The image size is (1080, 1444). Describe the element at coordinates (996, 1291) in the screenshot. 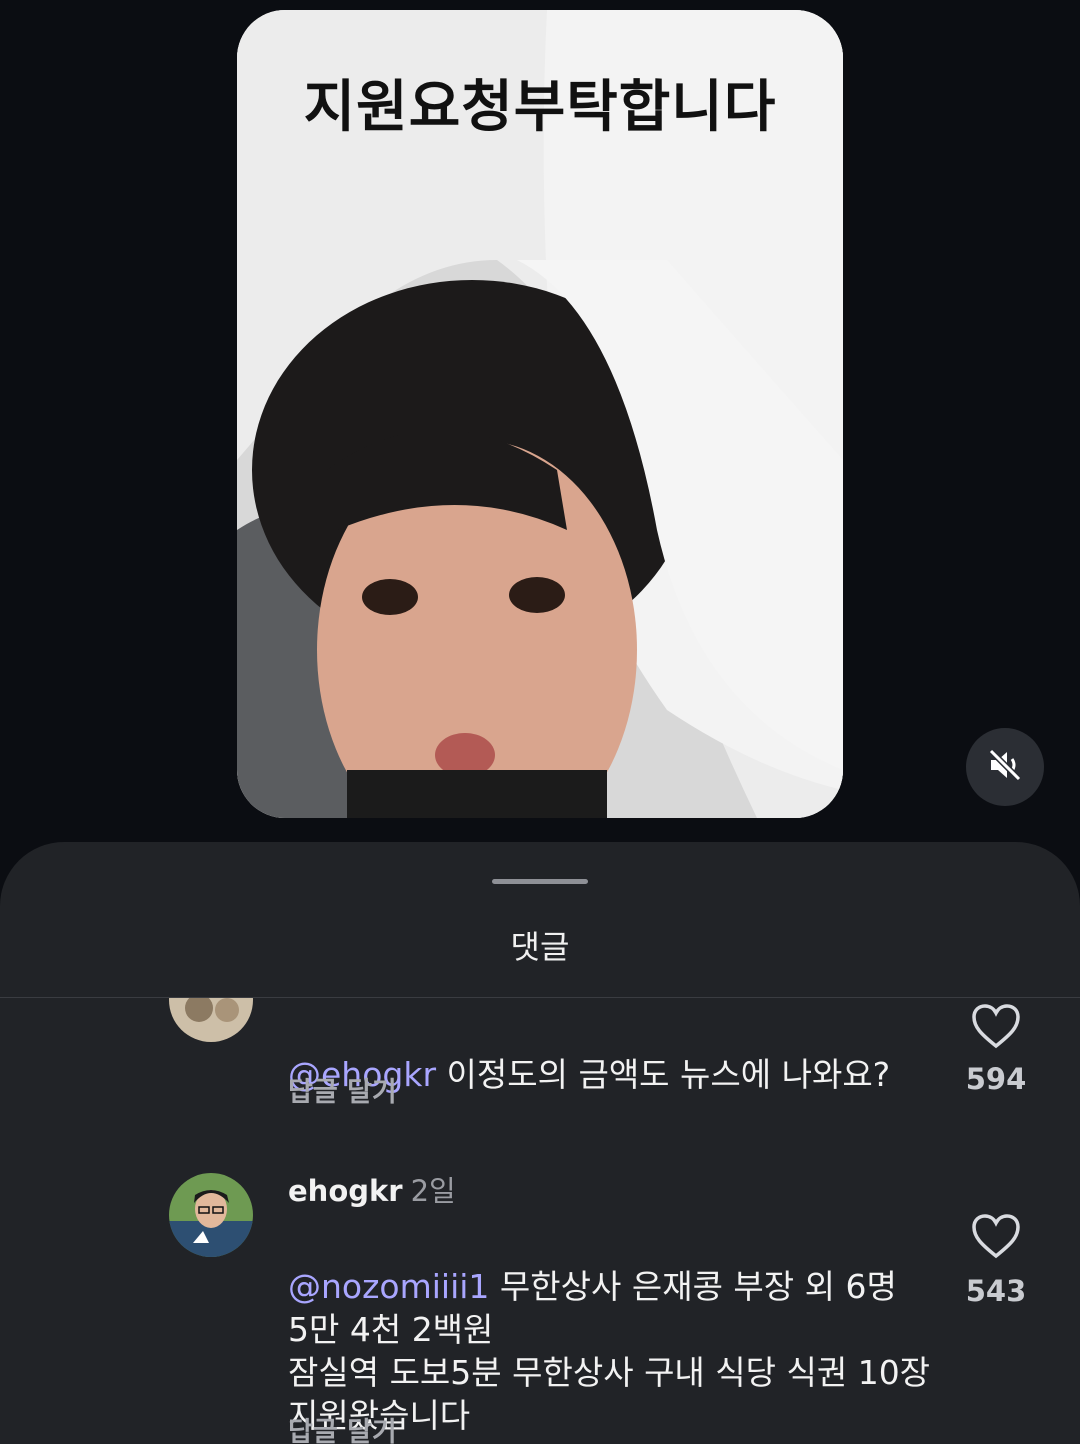

I see `like-count: 543` at that location.